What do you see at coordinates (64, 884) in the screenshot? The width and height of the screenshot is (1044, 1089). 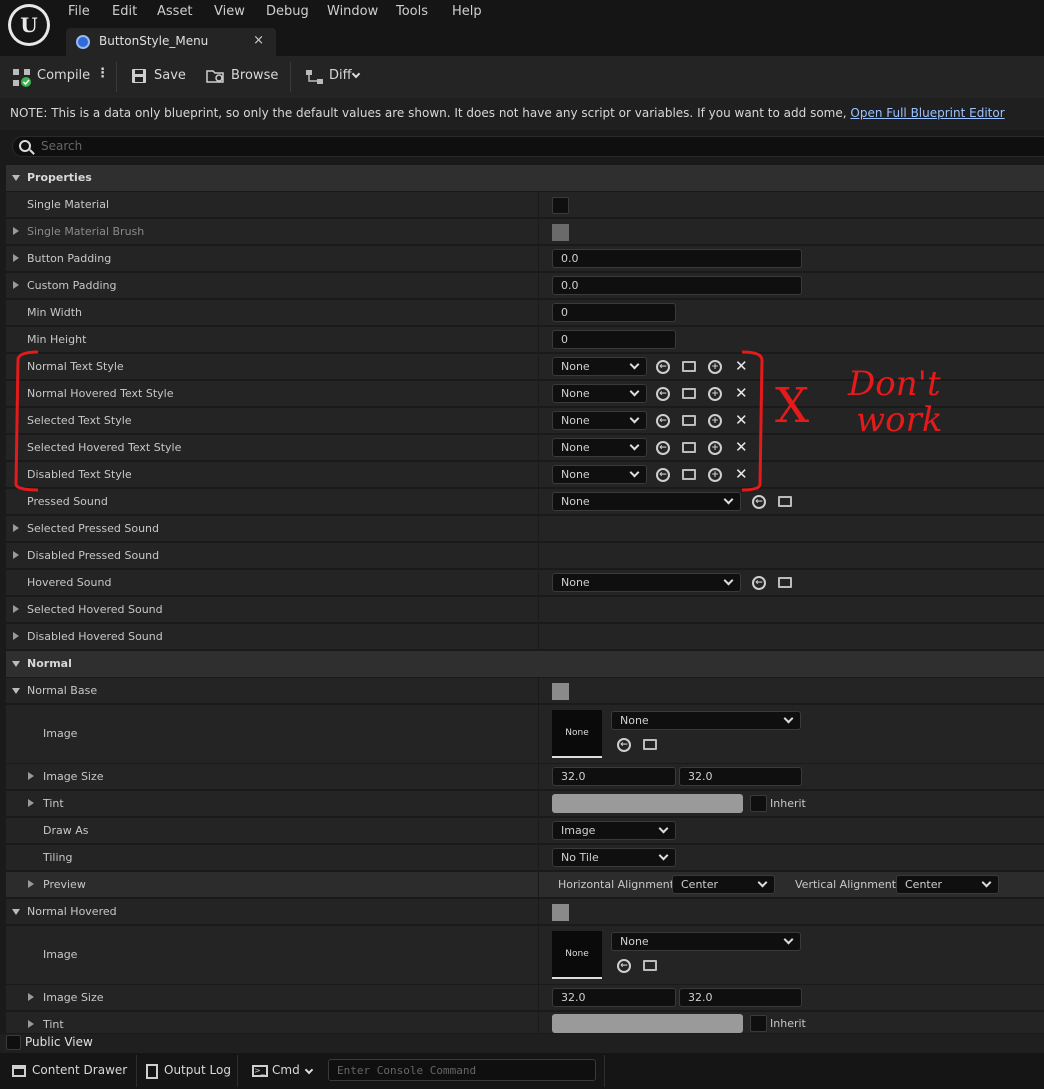 I see `property-label: Preview` at bounding box center [64, 884].